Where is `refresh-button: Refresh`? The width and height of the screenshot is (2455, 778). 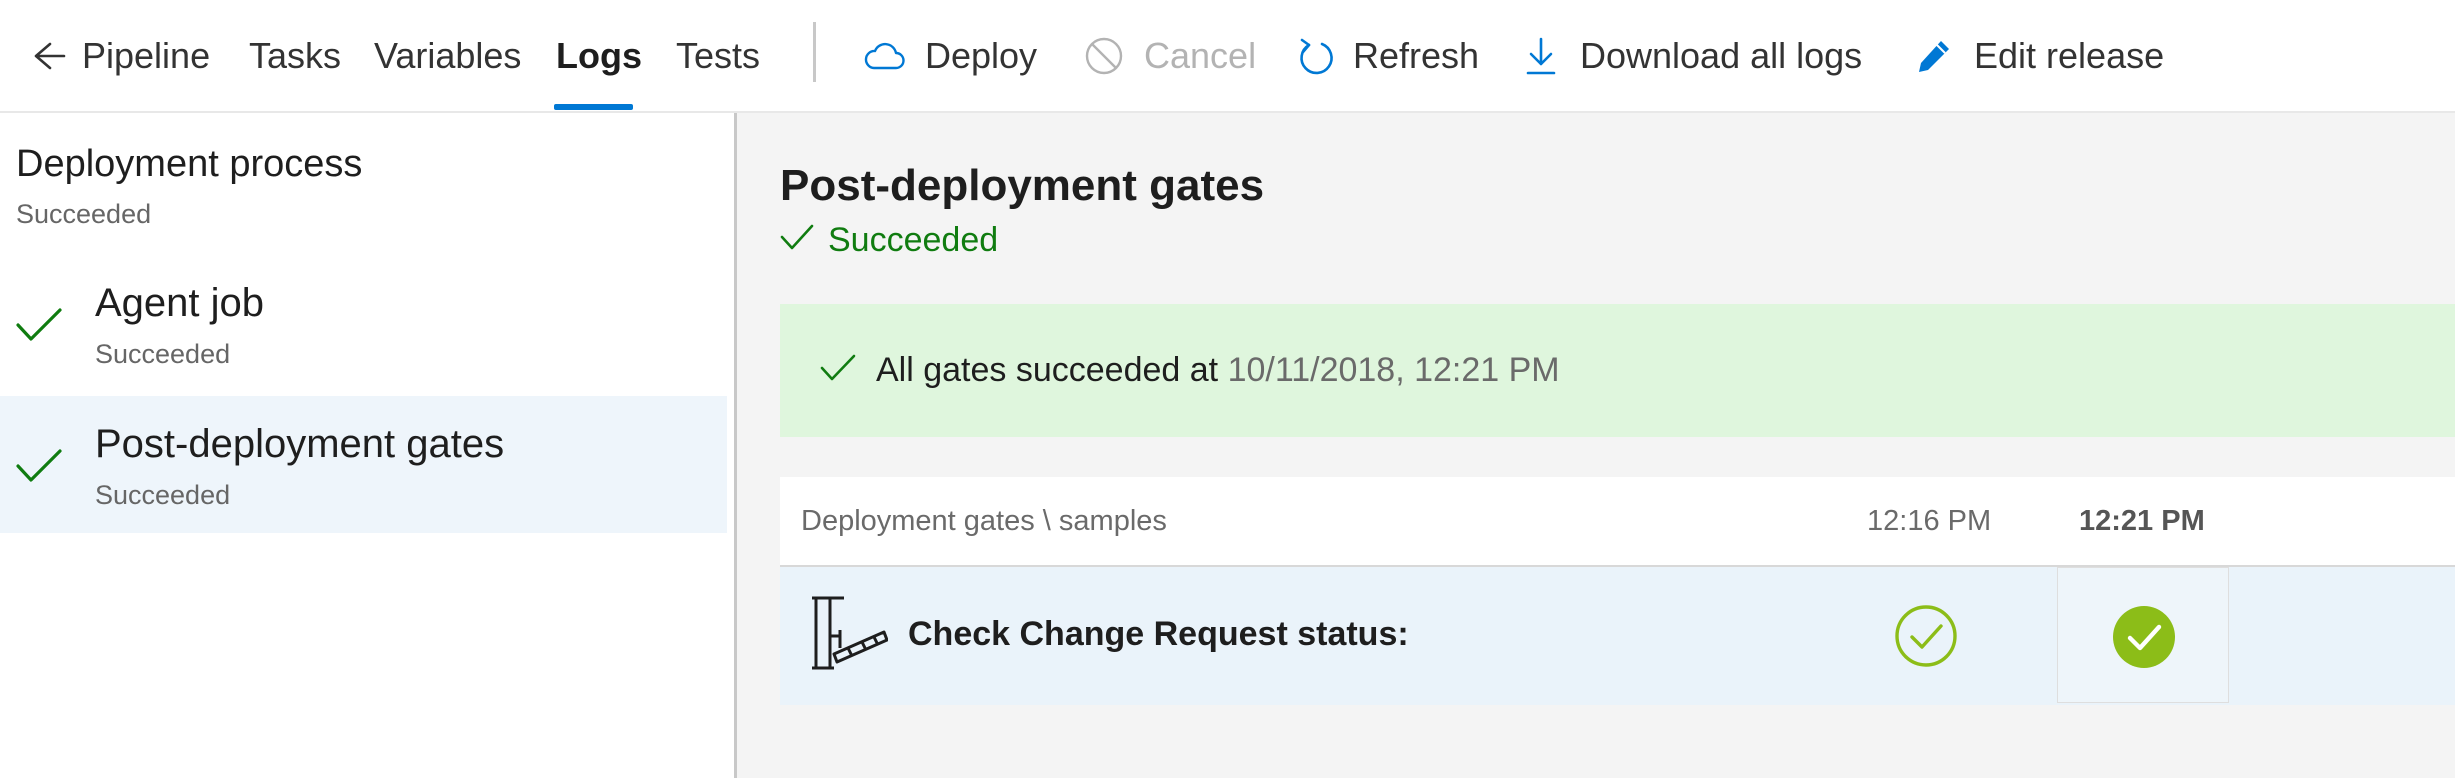 refresh-button: Refresh is located at coordinates (1388, 55).